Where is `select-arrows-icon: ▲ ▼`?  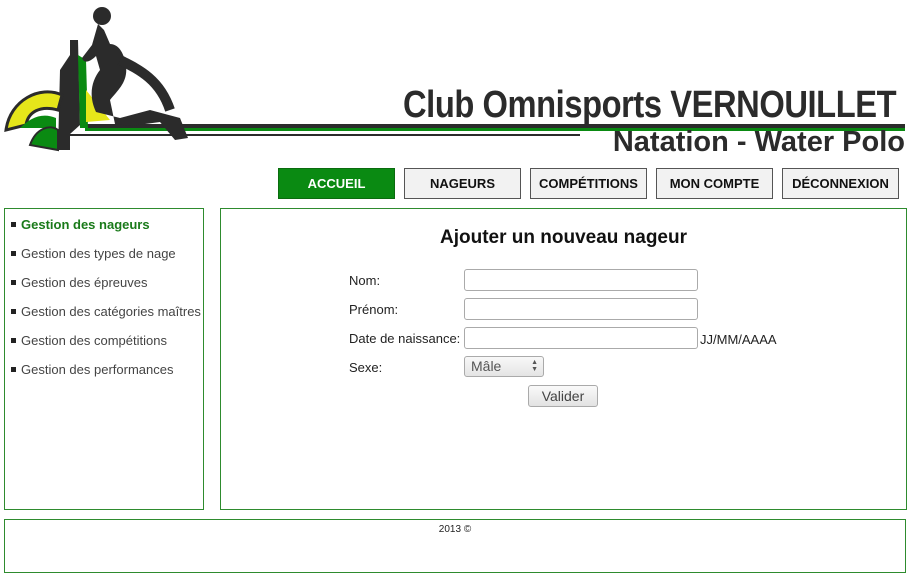
select-arrows-icon: ▲ ▼ is located at coordinates (534, 366).